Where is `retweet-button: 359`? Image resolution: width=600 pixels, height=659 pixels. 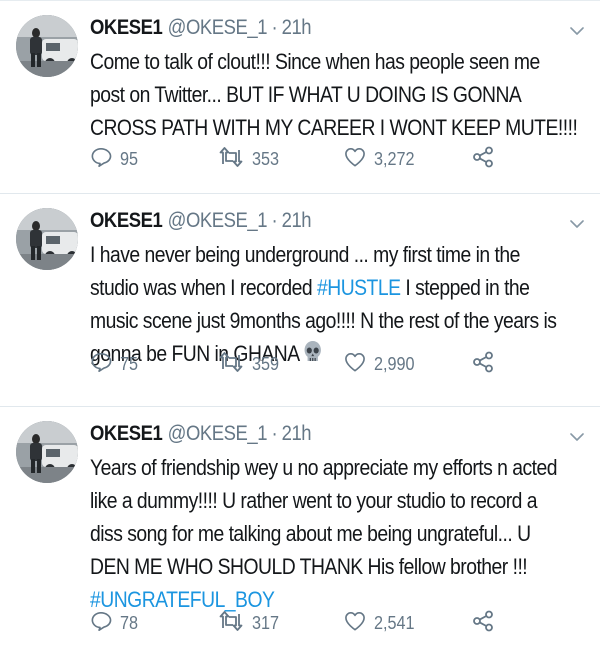 retweet-button: 359 is located at coordinates (250, 364).